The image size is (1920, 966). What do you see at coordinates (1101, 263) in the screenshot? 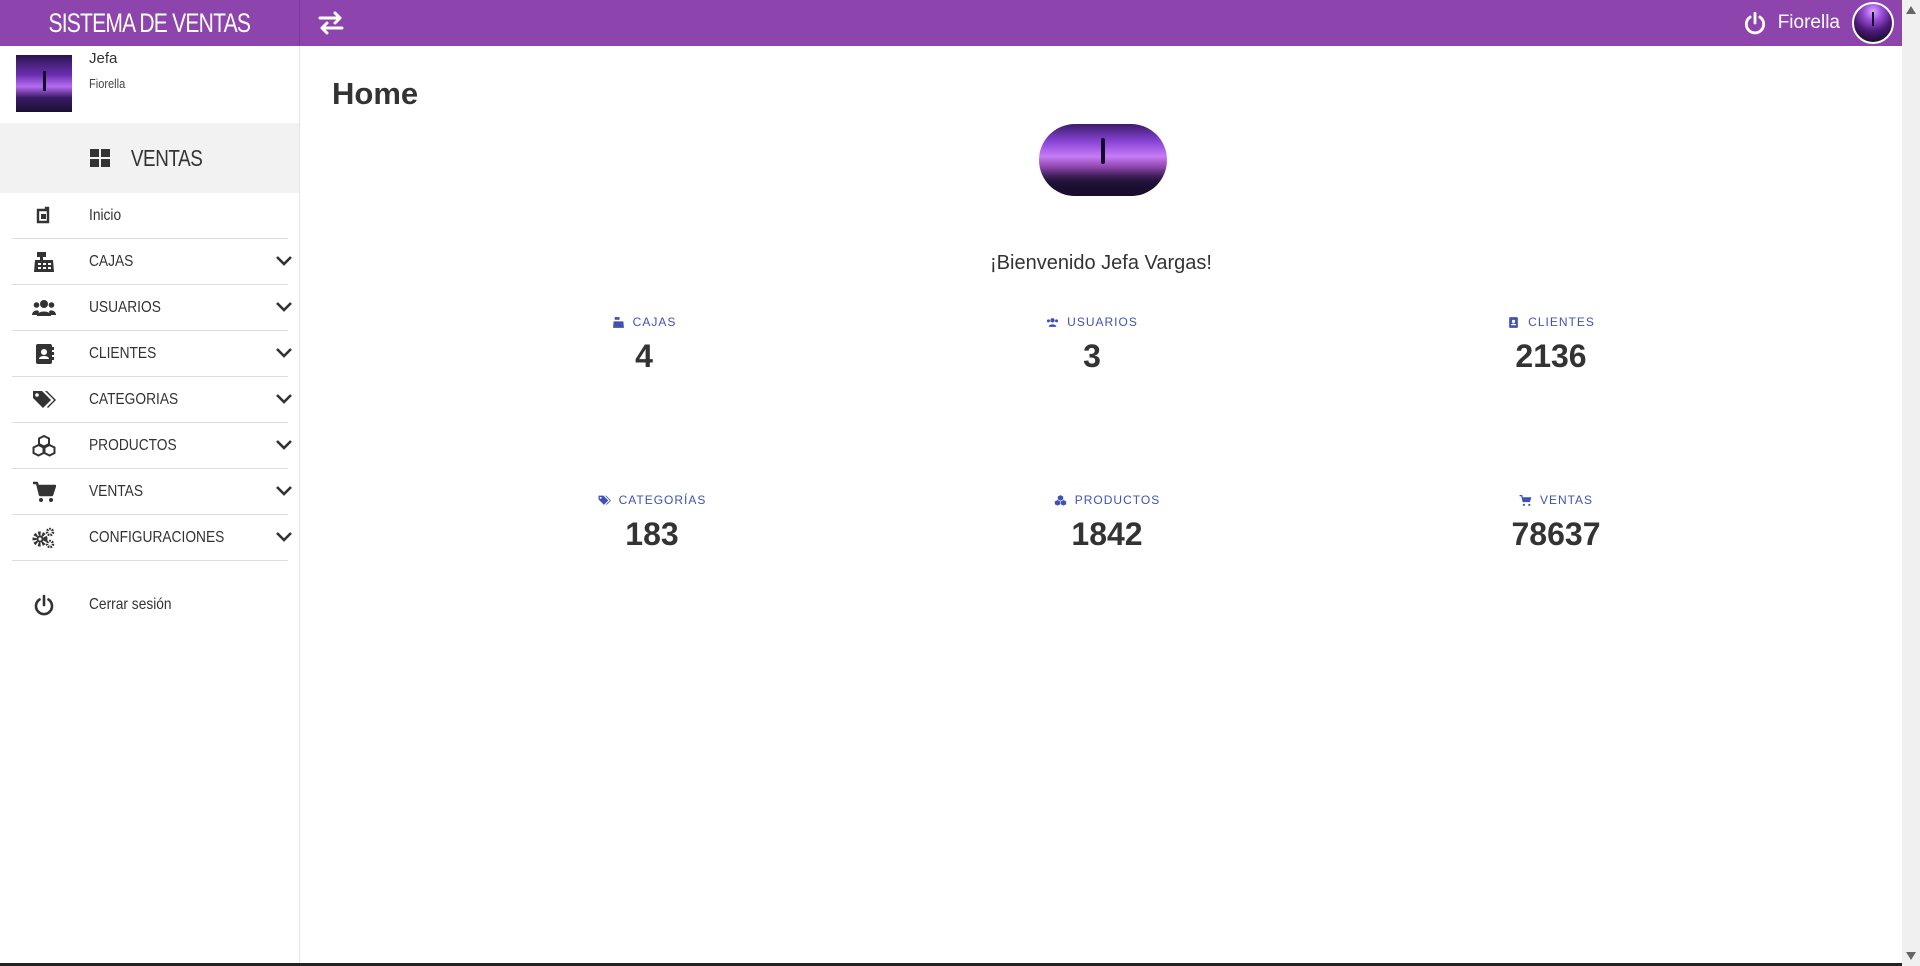
I see `welcome-message: ¡Bienvenido Jefa Vargas!` at bounding box center [1101, 263].